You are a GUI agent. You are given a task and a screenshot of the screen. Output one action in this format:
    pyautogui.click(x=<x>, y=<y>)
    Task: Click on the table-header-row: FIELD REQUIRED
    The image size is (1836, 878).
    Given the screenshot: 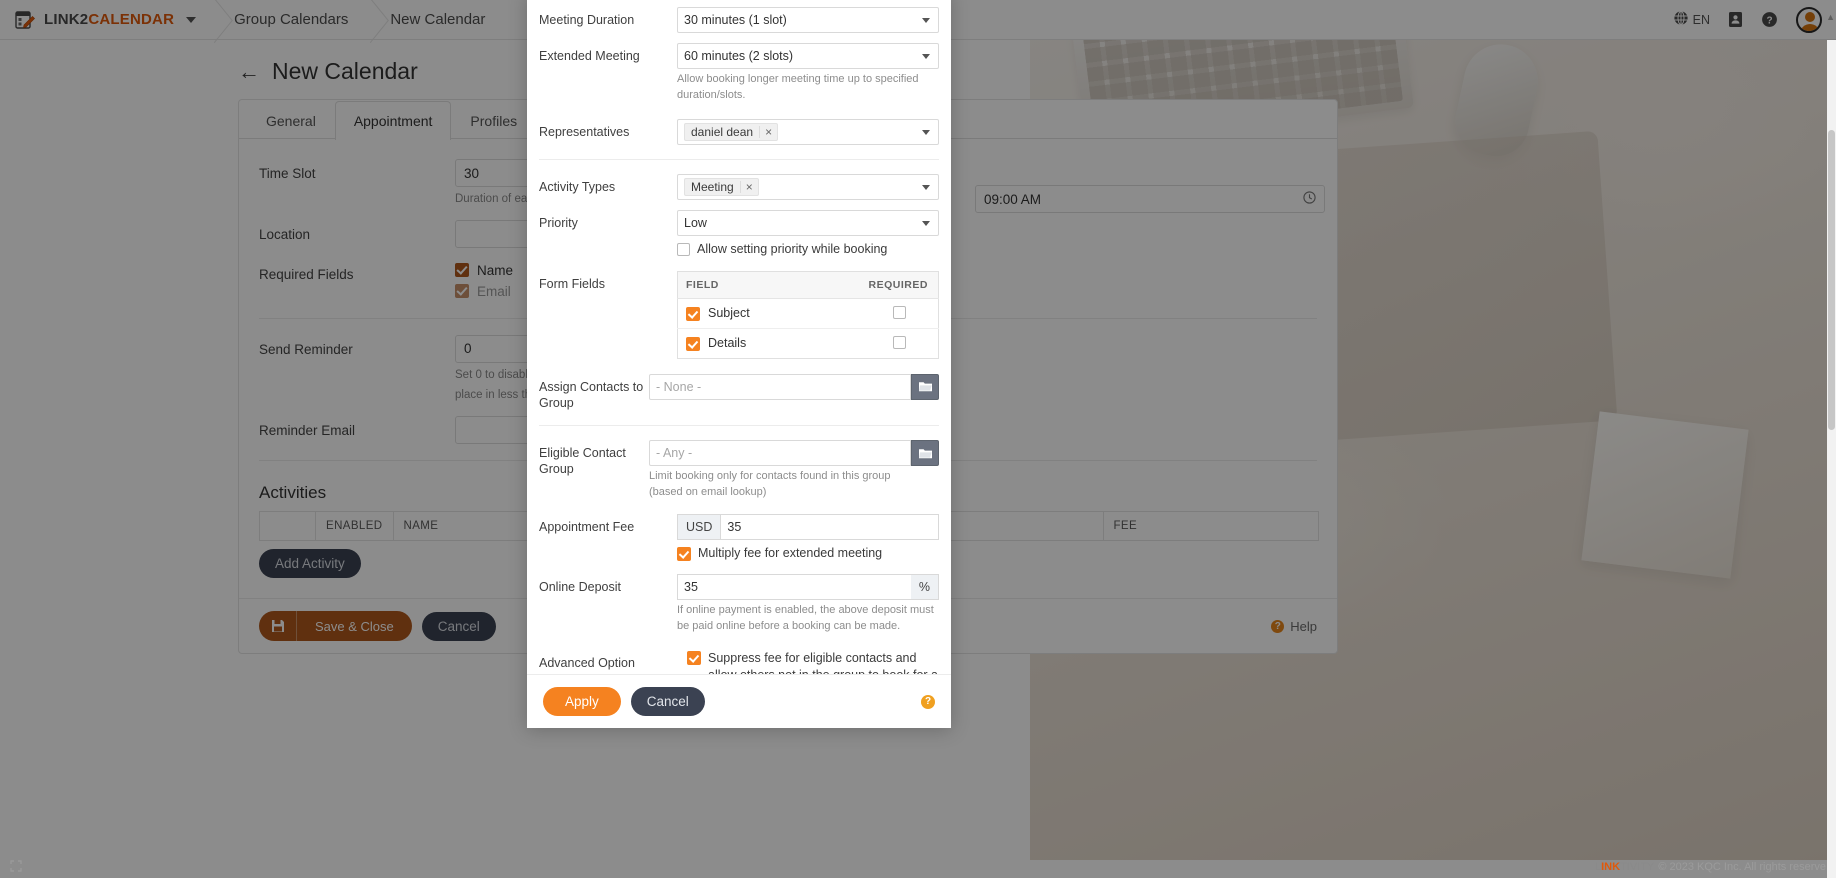 What is the action you would take?
    pyautogui.click(x=808, y=285)
    